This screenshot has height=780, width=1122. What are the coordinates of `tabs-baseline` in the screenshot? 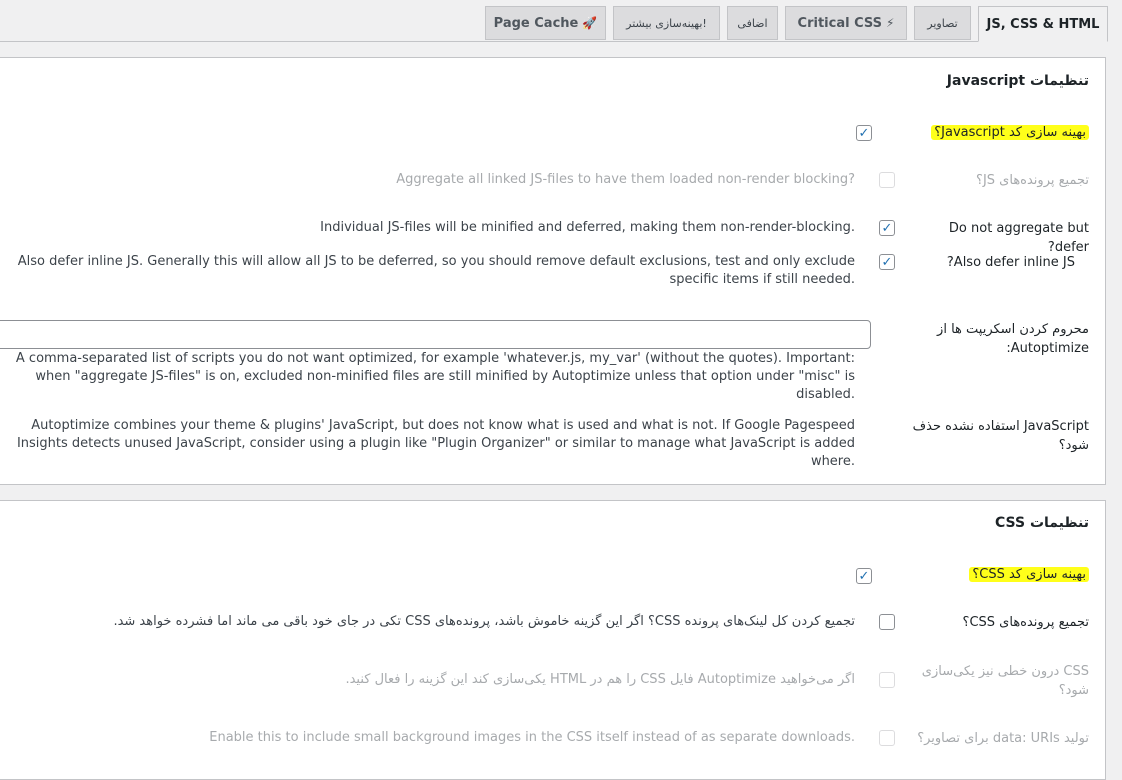 It's located at (554, 41).